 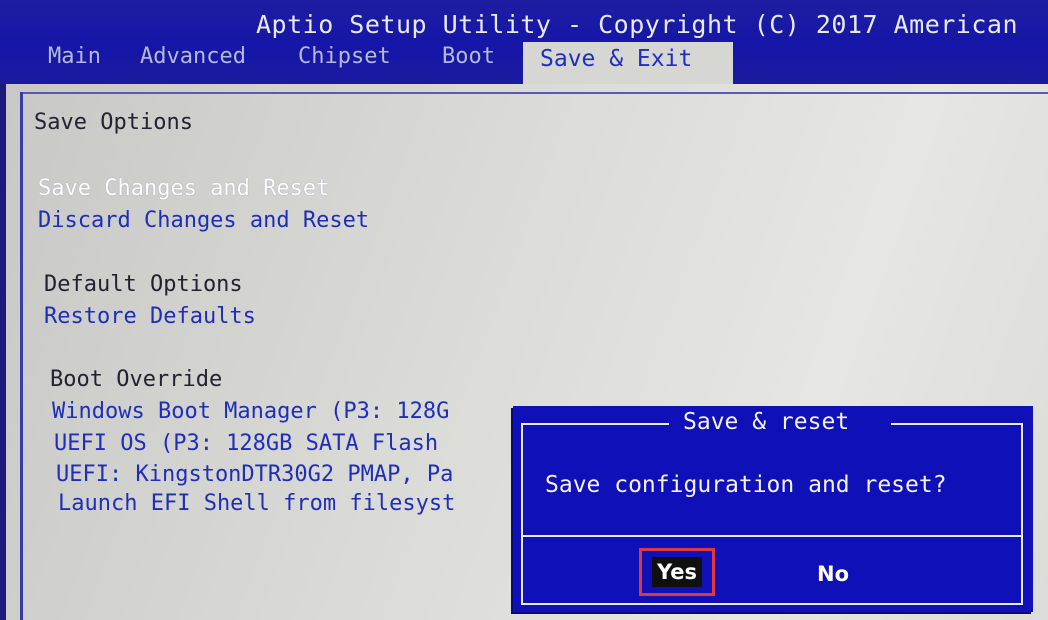 I want to click on default-options-heading: Default Options, so click(x=143, y=284).